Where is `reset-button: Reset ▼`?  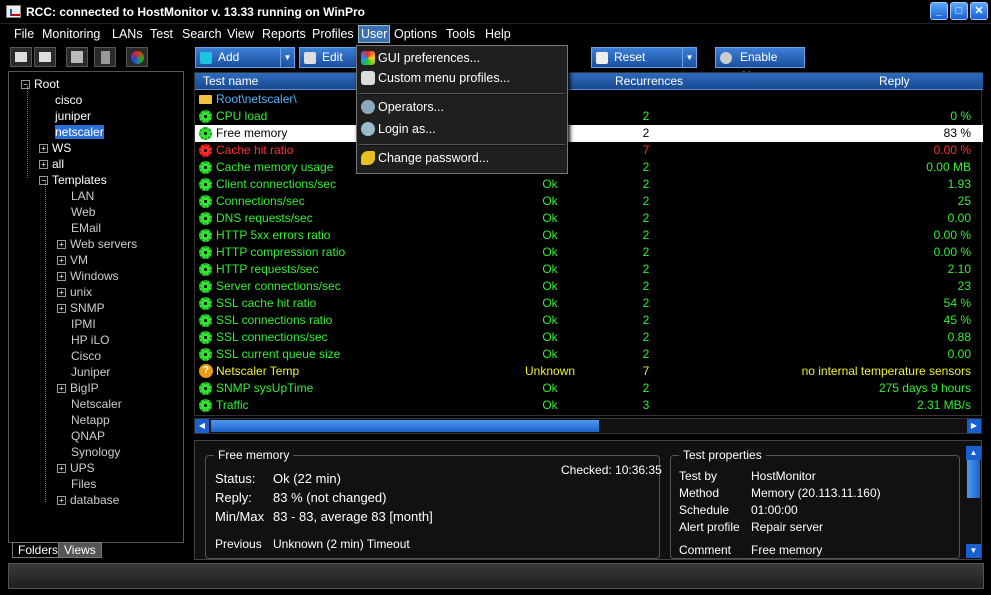 reset-button: Reset ▼ is located at coordinates (644, 57).